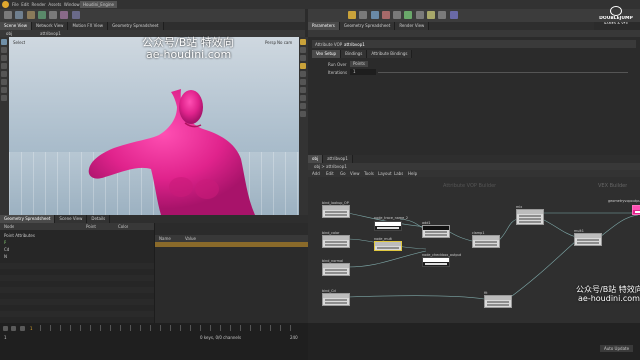 This screenshot has width=640, height=360. I want to click on view-tool-icon, so click(4, 90).